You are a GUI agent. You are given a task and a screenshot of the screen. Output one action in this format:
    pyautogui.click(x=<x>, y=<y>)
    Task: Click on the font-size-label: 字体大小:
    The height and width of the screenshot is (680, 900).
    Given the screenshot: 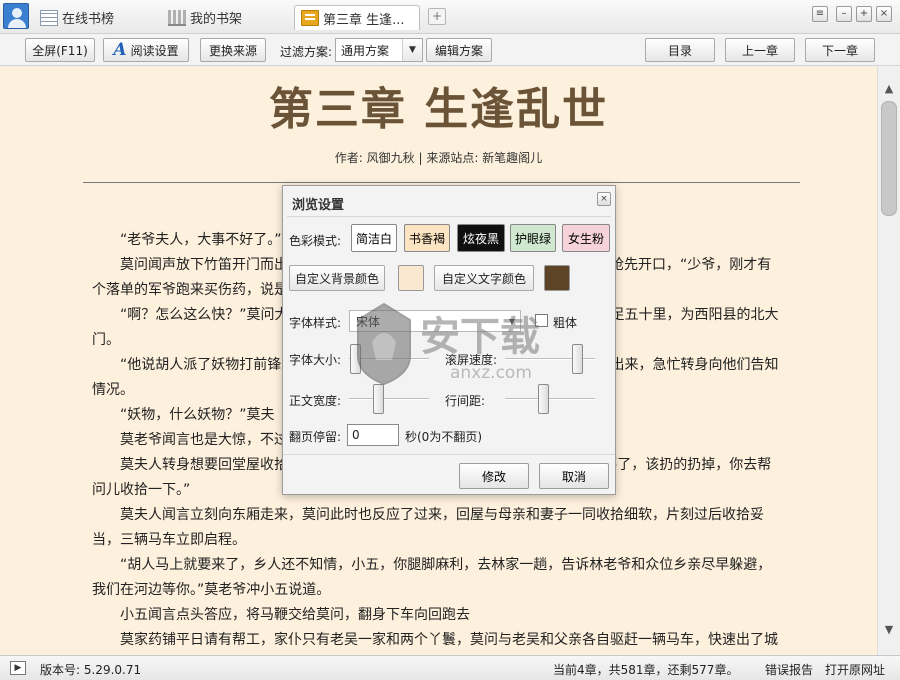 What is the action you would take?
    pyautogui.click(x=315, y=360)
    